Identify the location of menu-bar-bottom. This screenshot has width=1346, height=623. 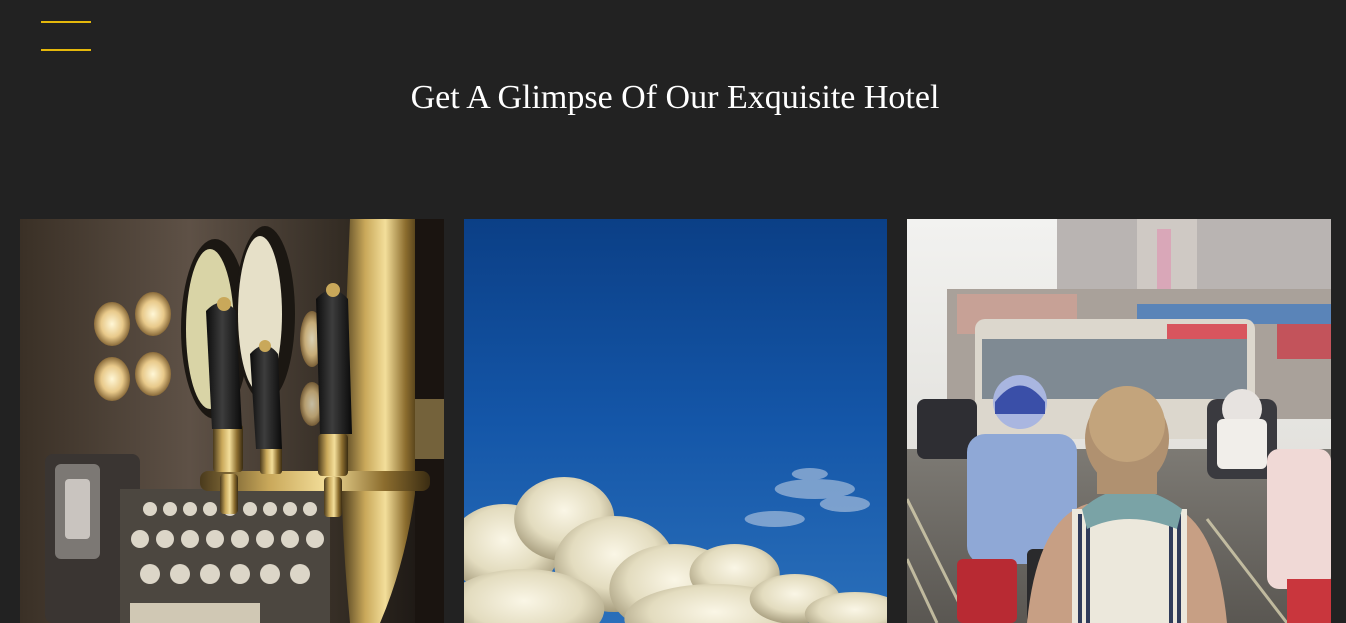
(66, 50).